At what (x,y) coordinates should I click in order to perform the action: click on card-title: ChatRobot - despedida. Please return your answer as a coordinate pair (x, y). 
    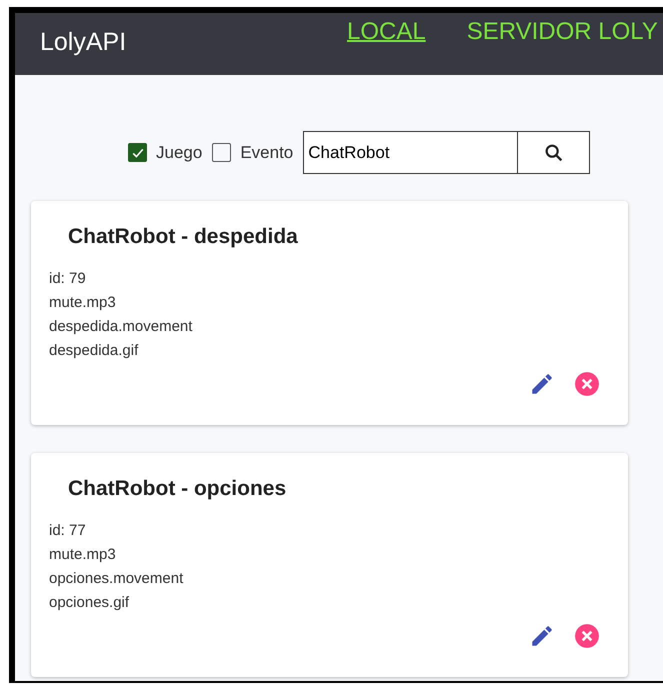
    Looking at the image, I should click on (183, 237).